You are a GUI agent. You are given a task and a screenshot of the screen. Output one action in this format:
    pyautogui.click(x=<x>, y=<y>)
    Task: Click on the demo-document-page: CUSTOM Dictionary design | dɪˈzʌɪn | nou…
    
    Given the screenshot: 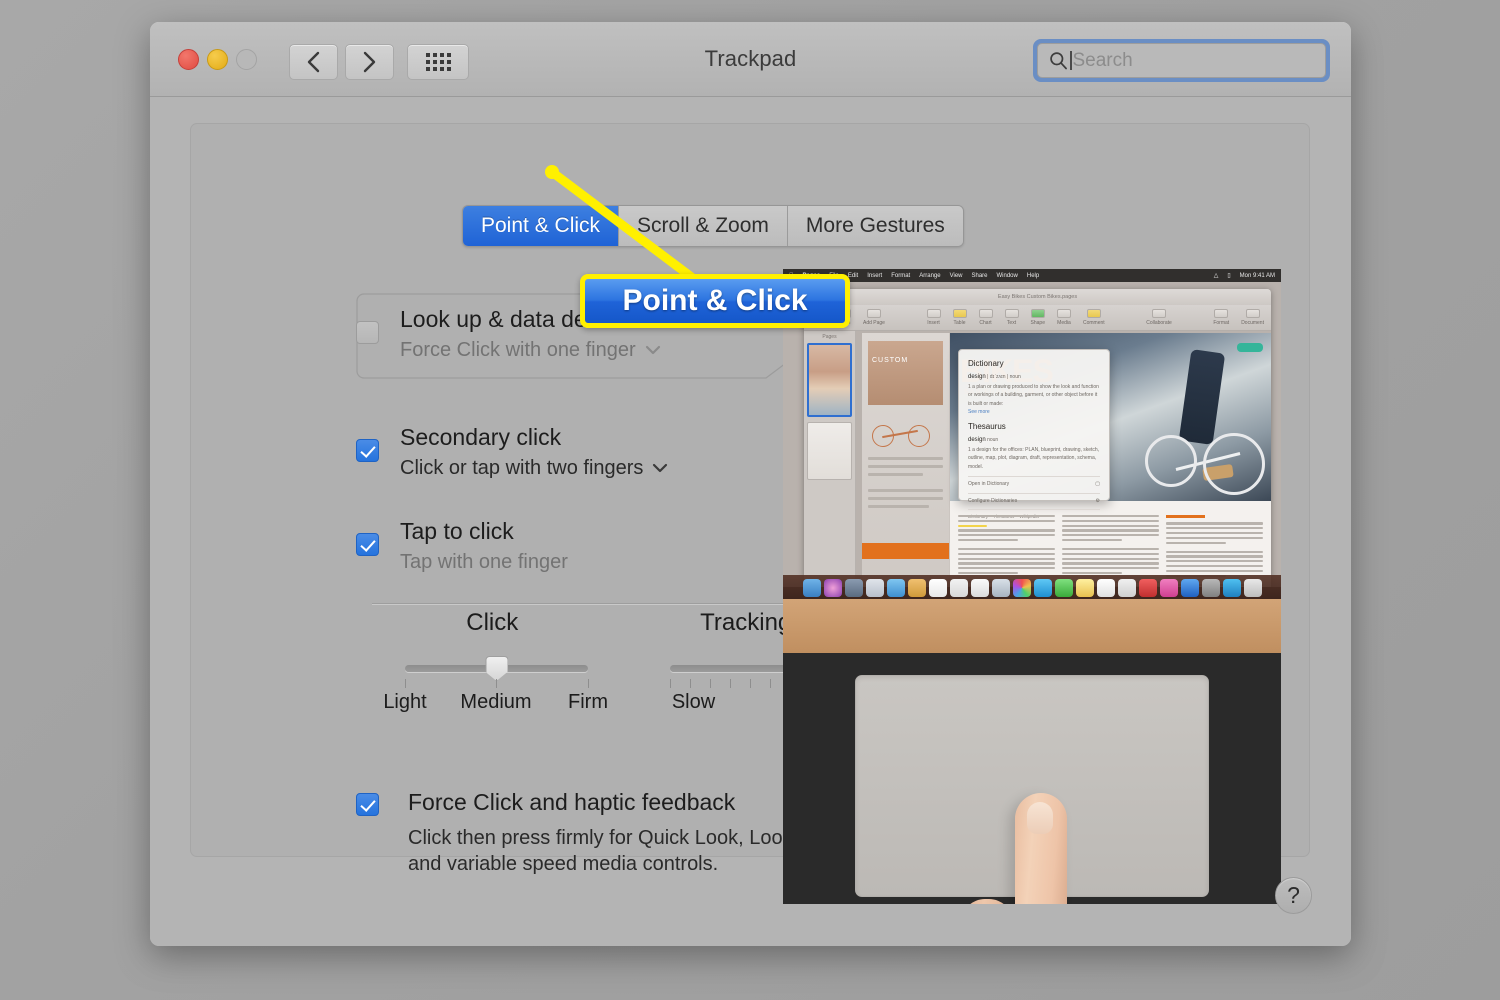 What is the action you would take?
    pyautogui.click(x=1066, y=460)
    